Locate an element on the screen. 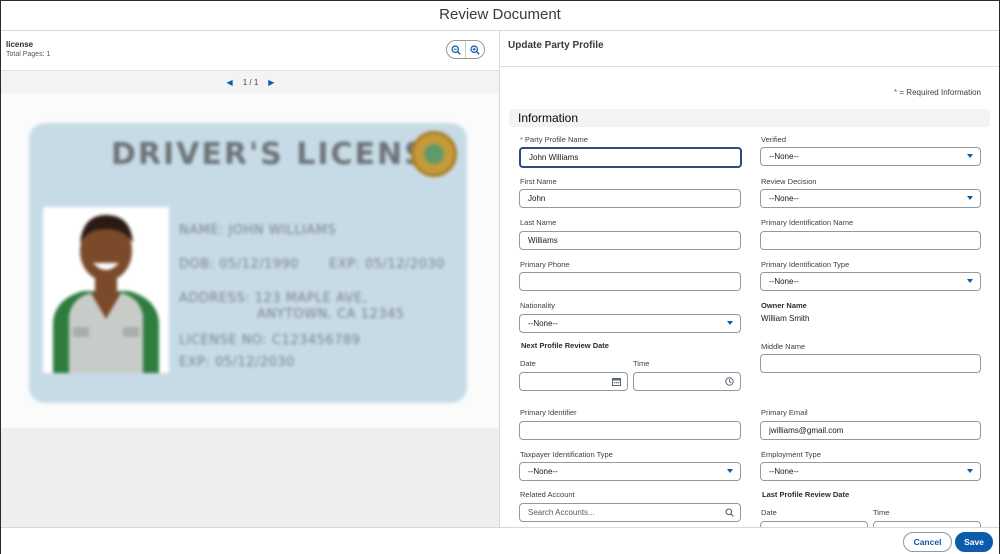  taxpayer-id-type-label: Taxpayer Identification Type is located at coordinates (566, 454).